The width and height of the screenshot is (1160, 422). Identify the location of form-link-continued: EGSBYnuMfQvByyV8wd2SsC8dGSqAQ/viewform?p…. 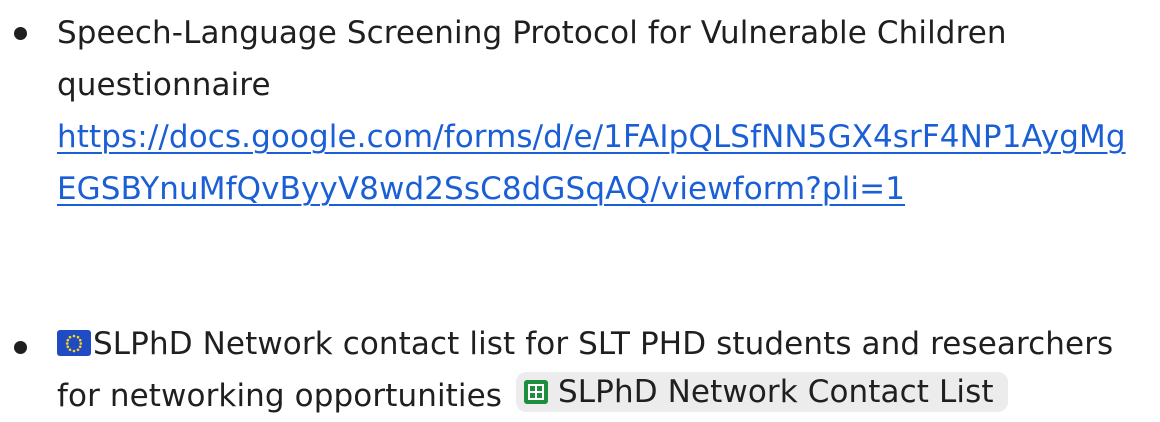
(604, 189).